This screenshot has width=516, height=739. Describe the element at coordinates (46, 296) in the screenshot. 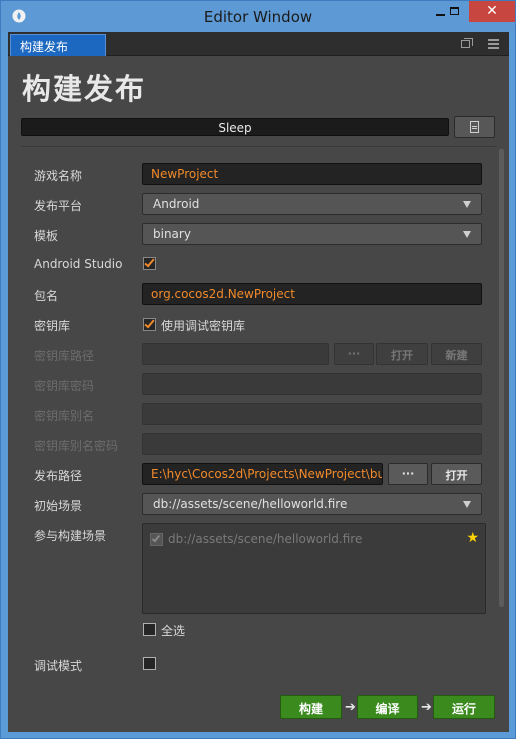

I see `package-label: 包名` at that location.